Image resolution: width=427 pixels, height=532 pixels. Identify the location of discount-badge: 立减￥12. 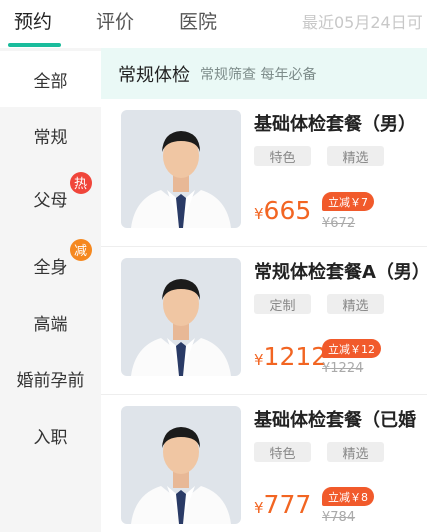
(351, 348).